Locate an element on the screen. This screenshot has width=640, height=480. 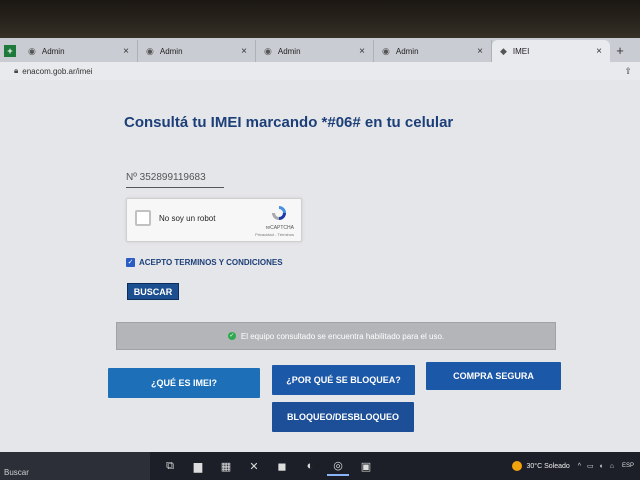
what-is-imei-button: ¿QUÉ ES IMEI? is located at coordinates (184, 383).